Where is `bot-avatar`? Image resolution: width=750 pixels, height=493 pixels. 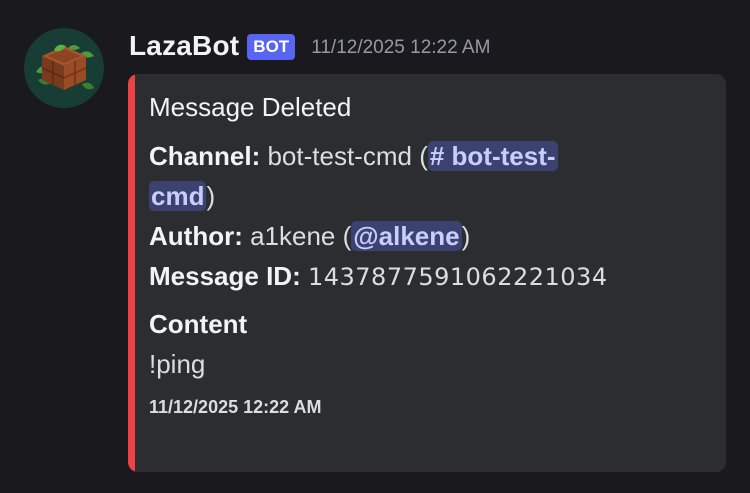
bot-avatar is located at coordinates (64, 68).